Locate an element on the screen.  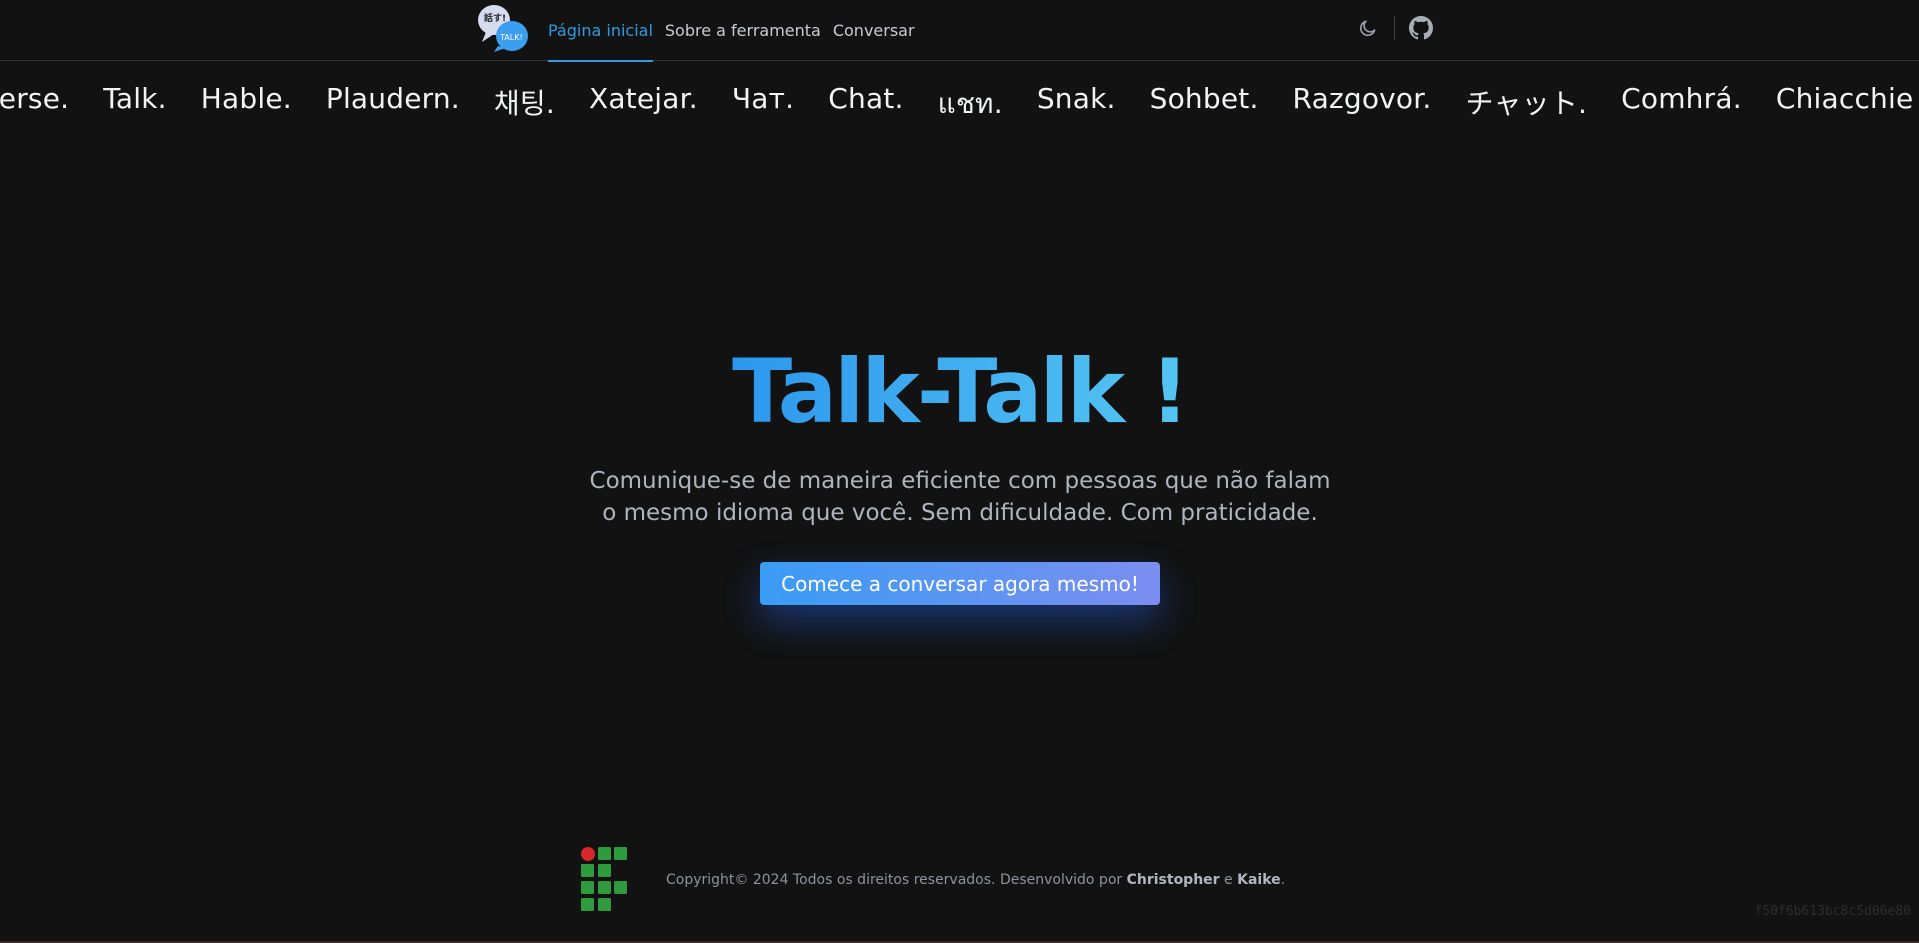
marquee-word: แชท. is located at coordinates (970, 103).